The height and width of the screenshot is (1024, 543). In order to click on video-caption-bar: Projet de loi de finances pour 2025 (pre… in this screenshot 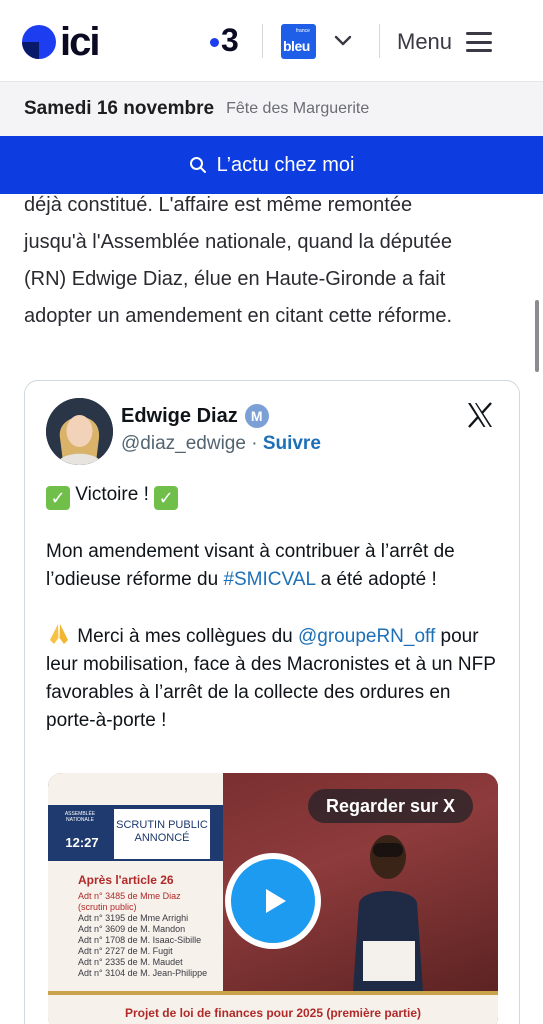, I will do `click(273, 1007)`.